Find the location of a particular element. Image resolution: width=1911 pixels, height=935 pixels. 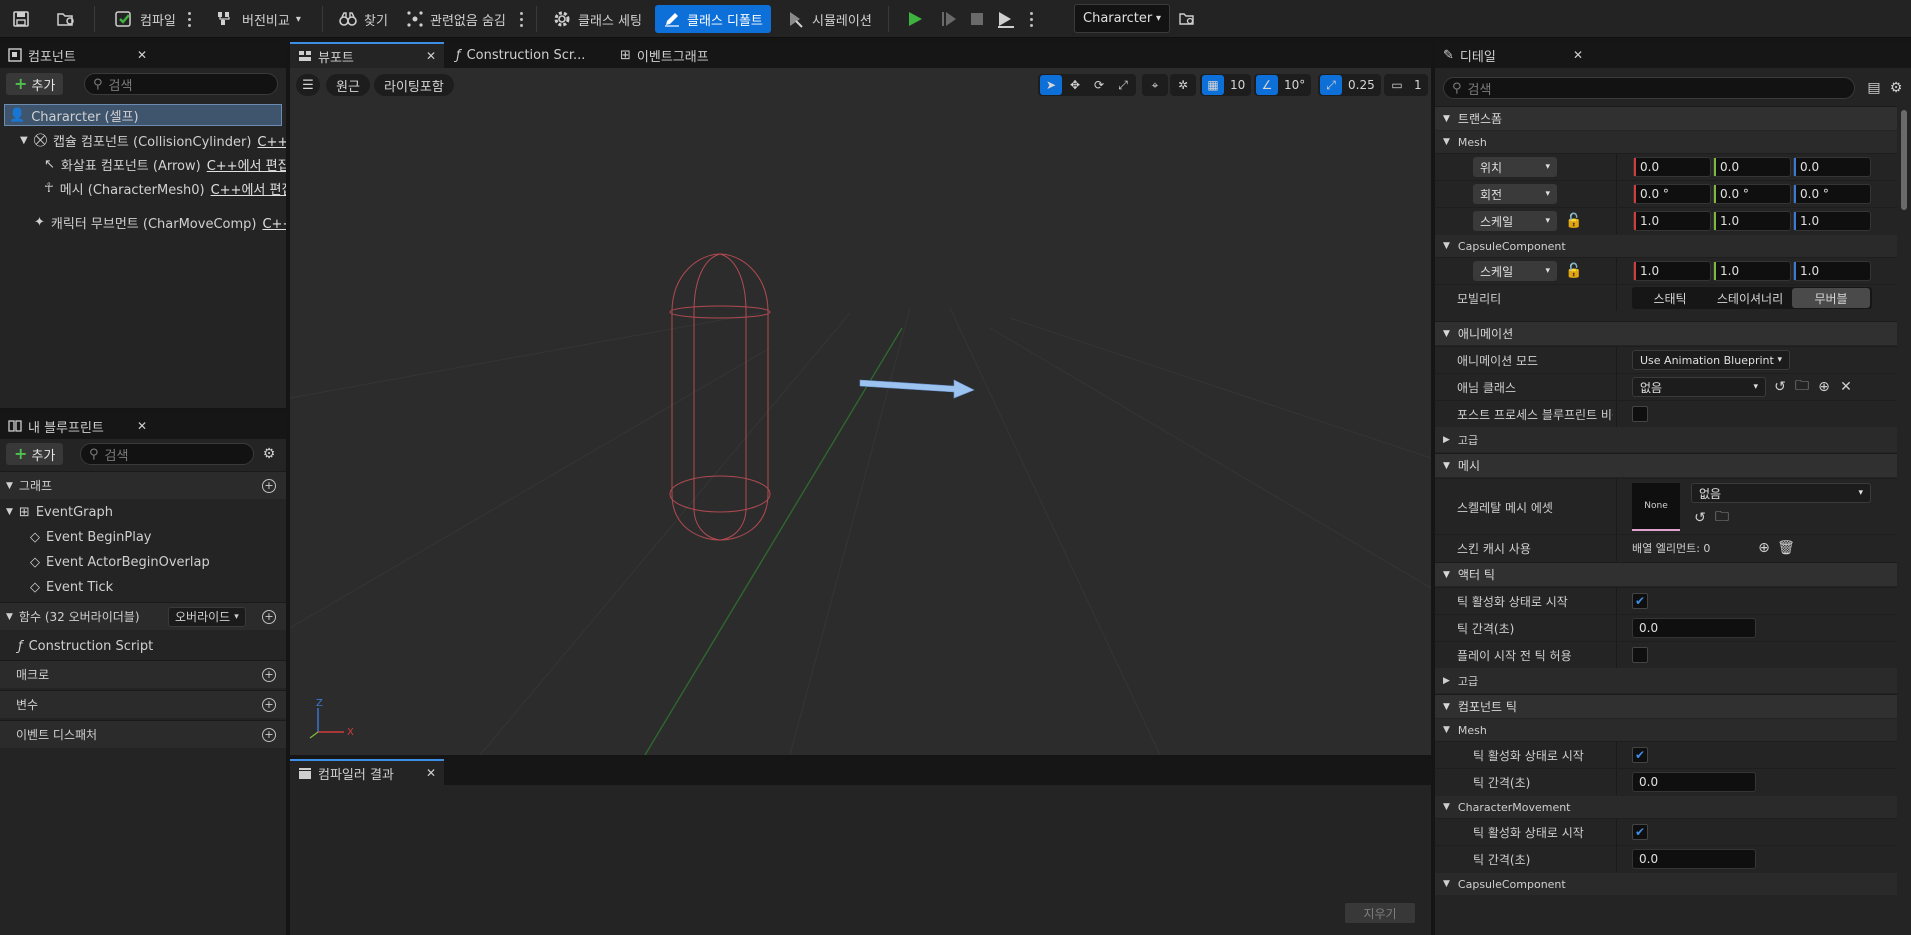

add-function-icon: + is located at coordinates (269, 616).